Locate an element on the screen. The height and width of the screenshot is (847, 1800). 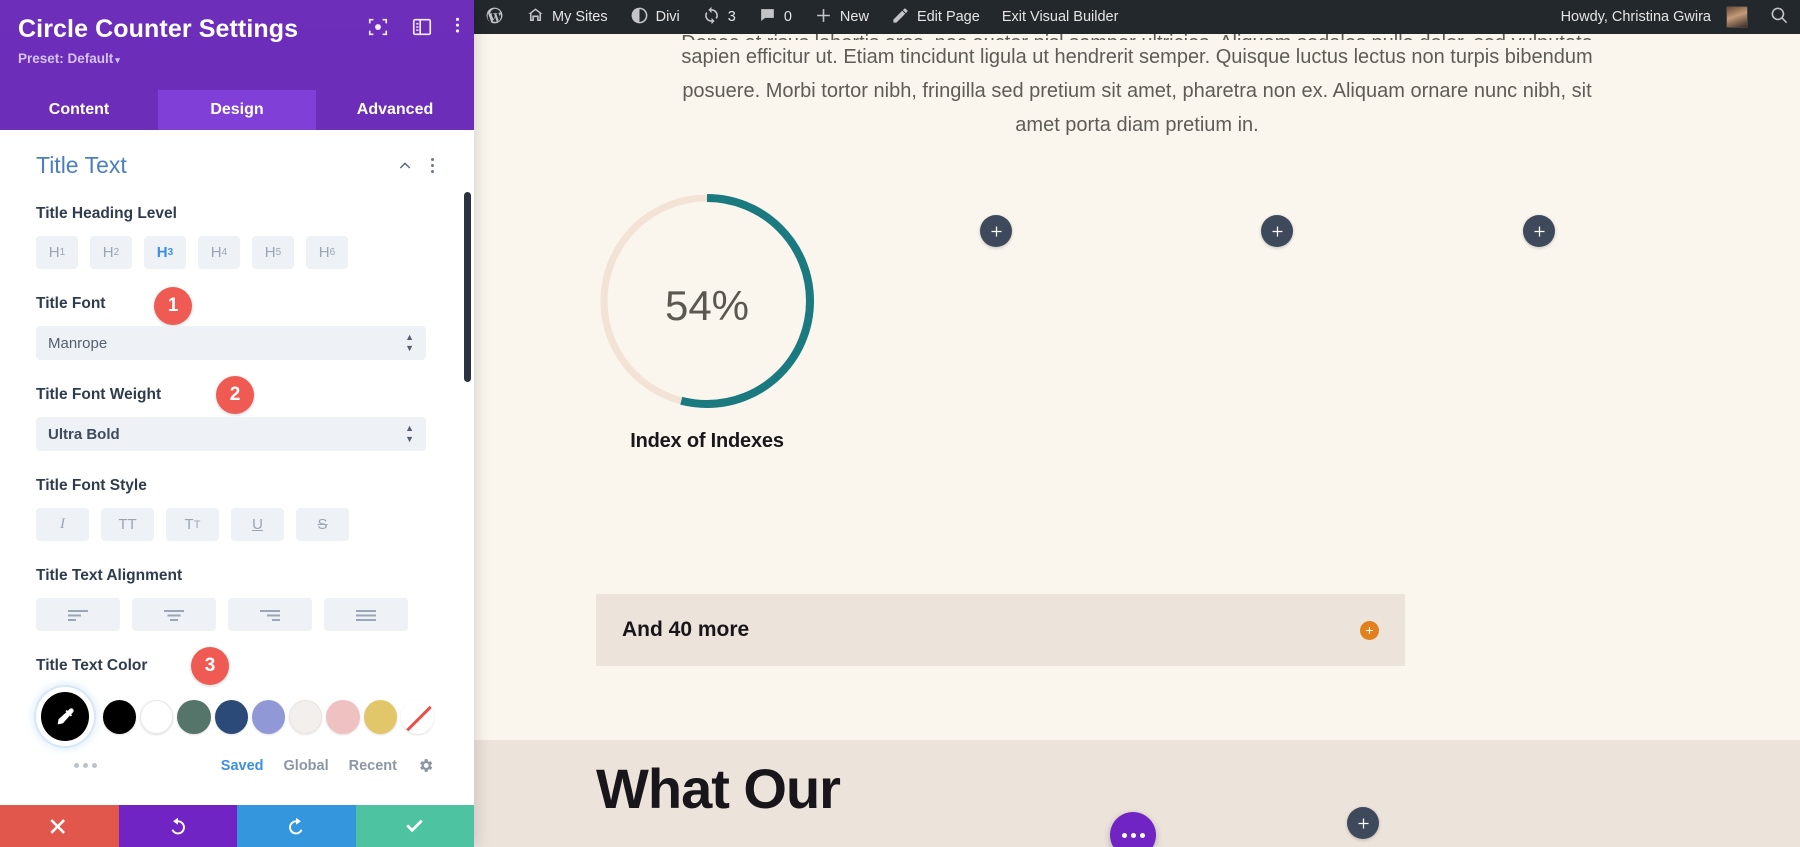
discard-button is located at coordinates (59, 826).